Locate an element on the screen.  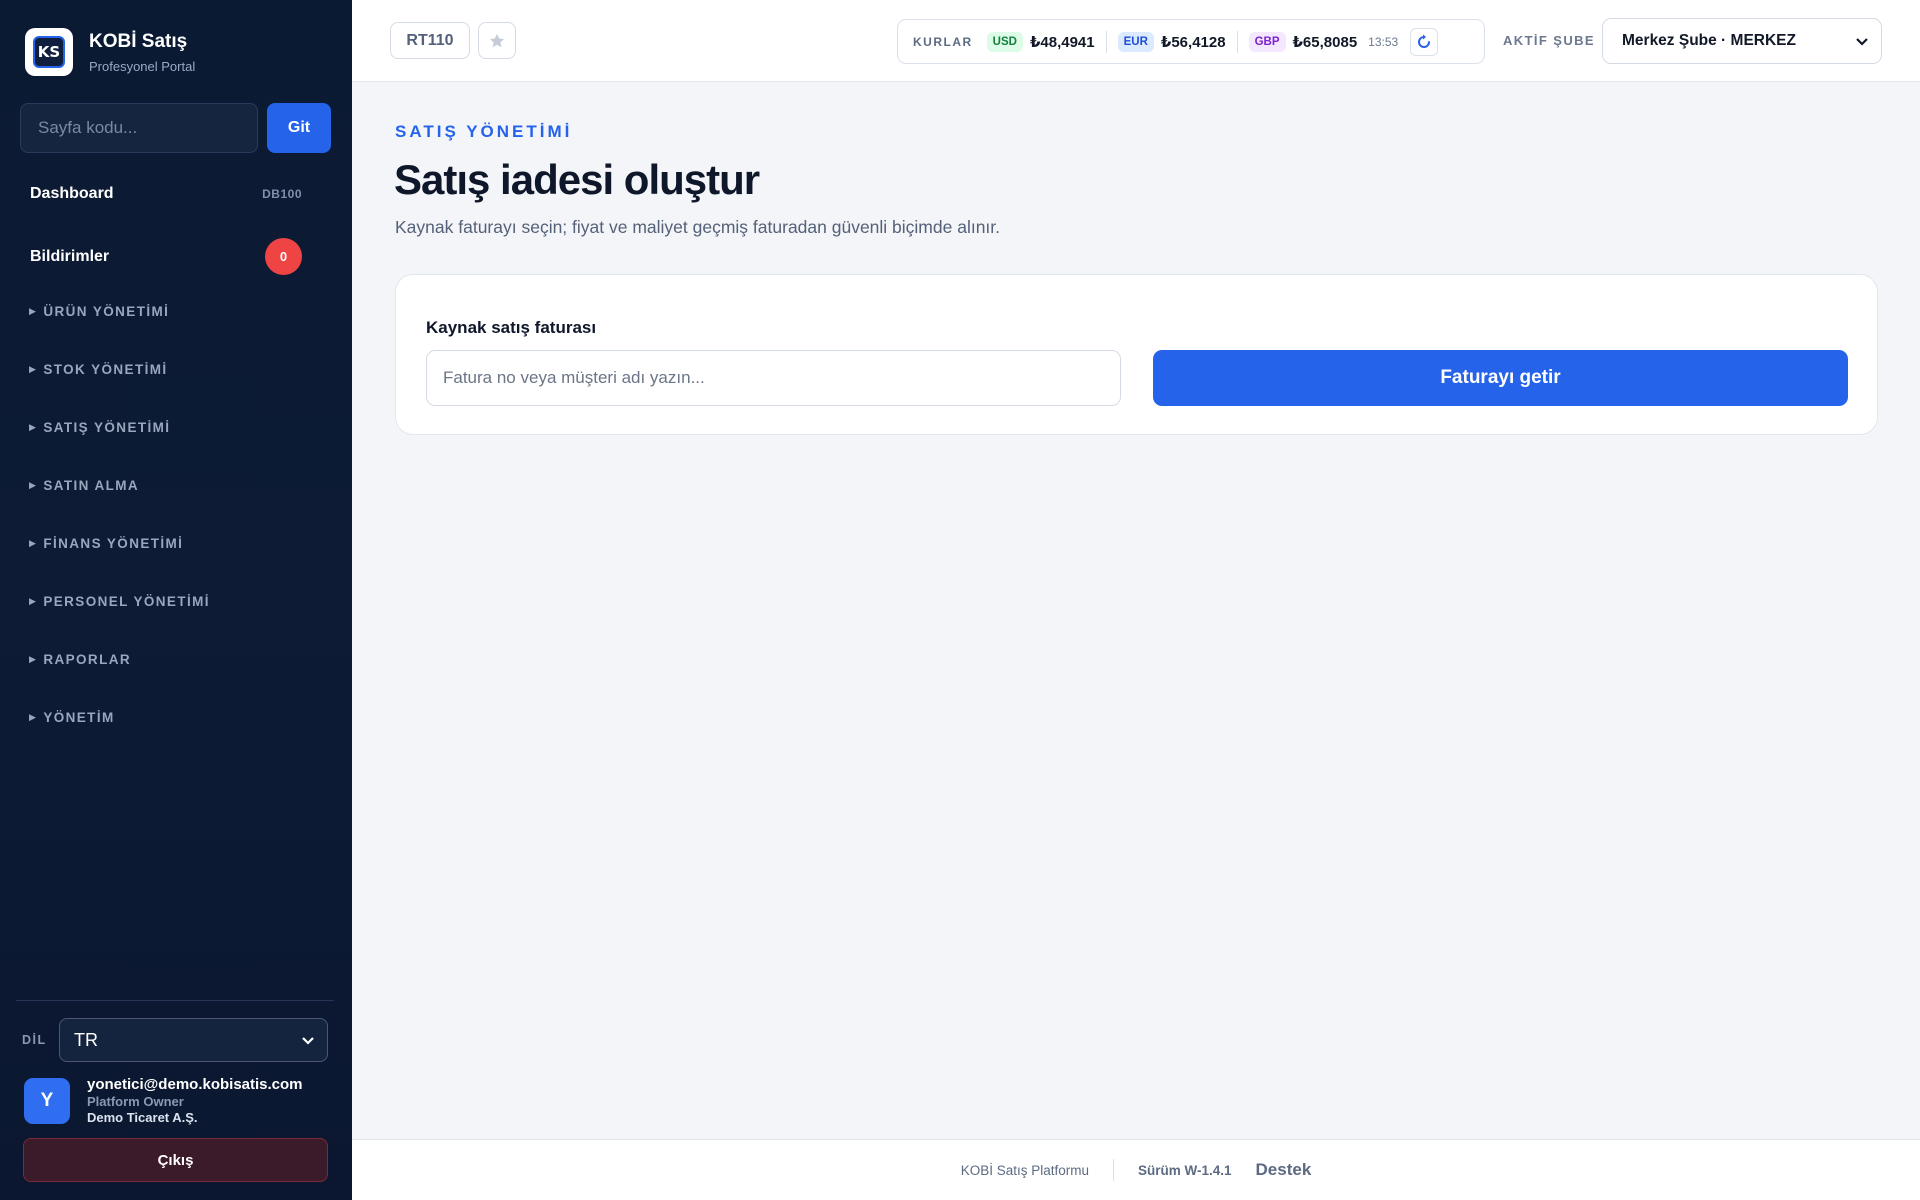
user-company: Demo Ticaret A.Ş. is located at coordinates (142, 1117).